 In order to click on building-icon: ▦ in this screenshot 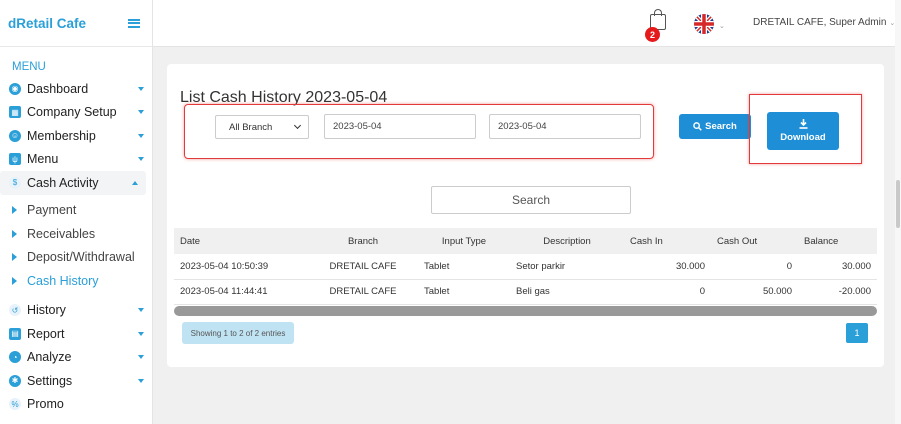, I will do `click(15, 112)`.